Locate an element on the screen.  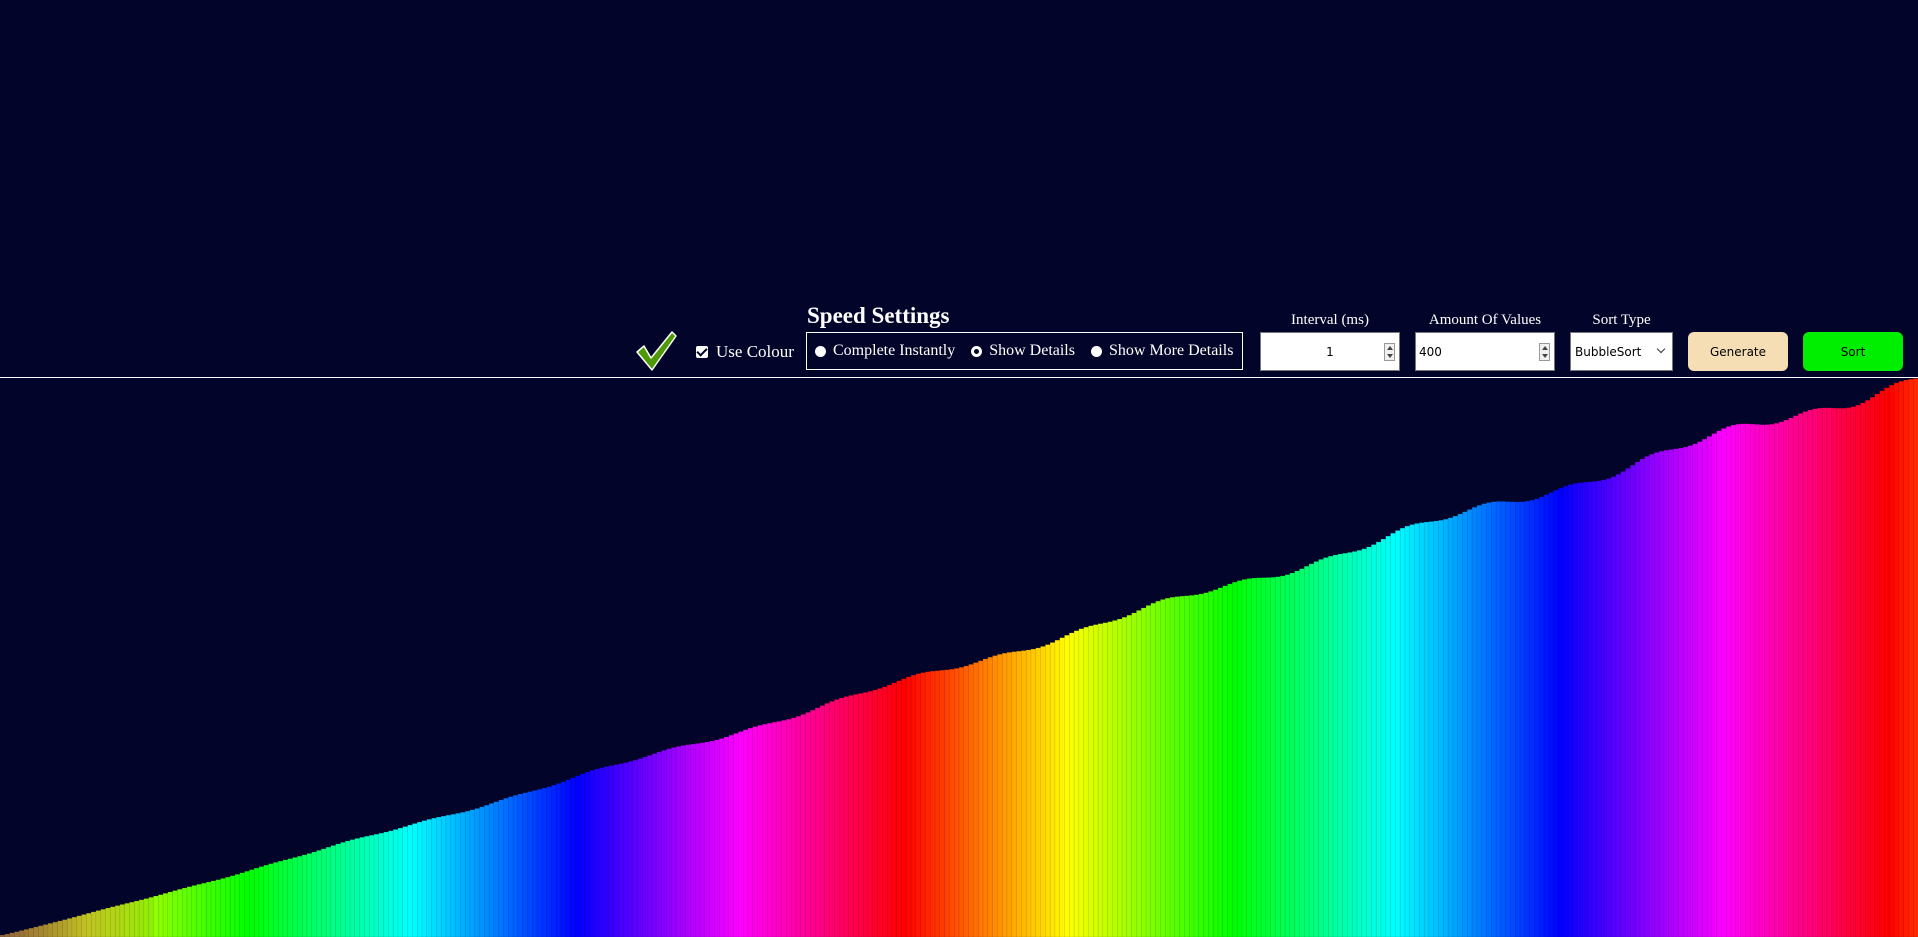
radio-label: Show More Details is located at coordinates (1171, 350).